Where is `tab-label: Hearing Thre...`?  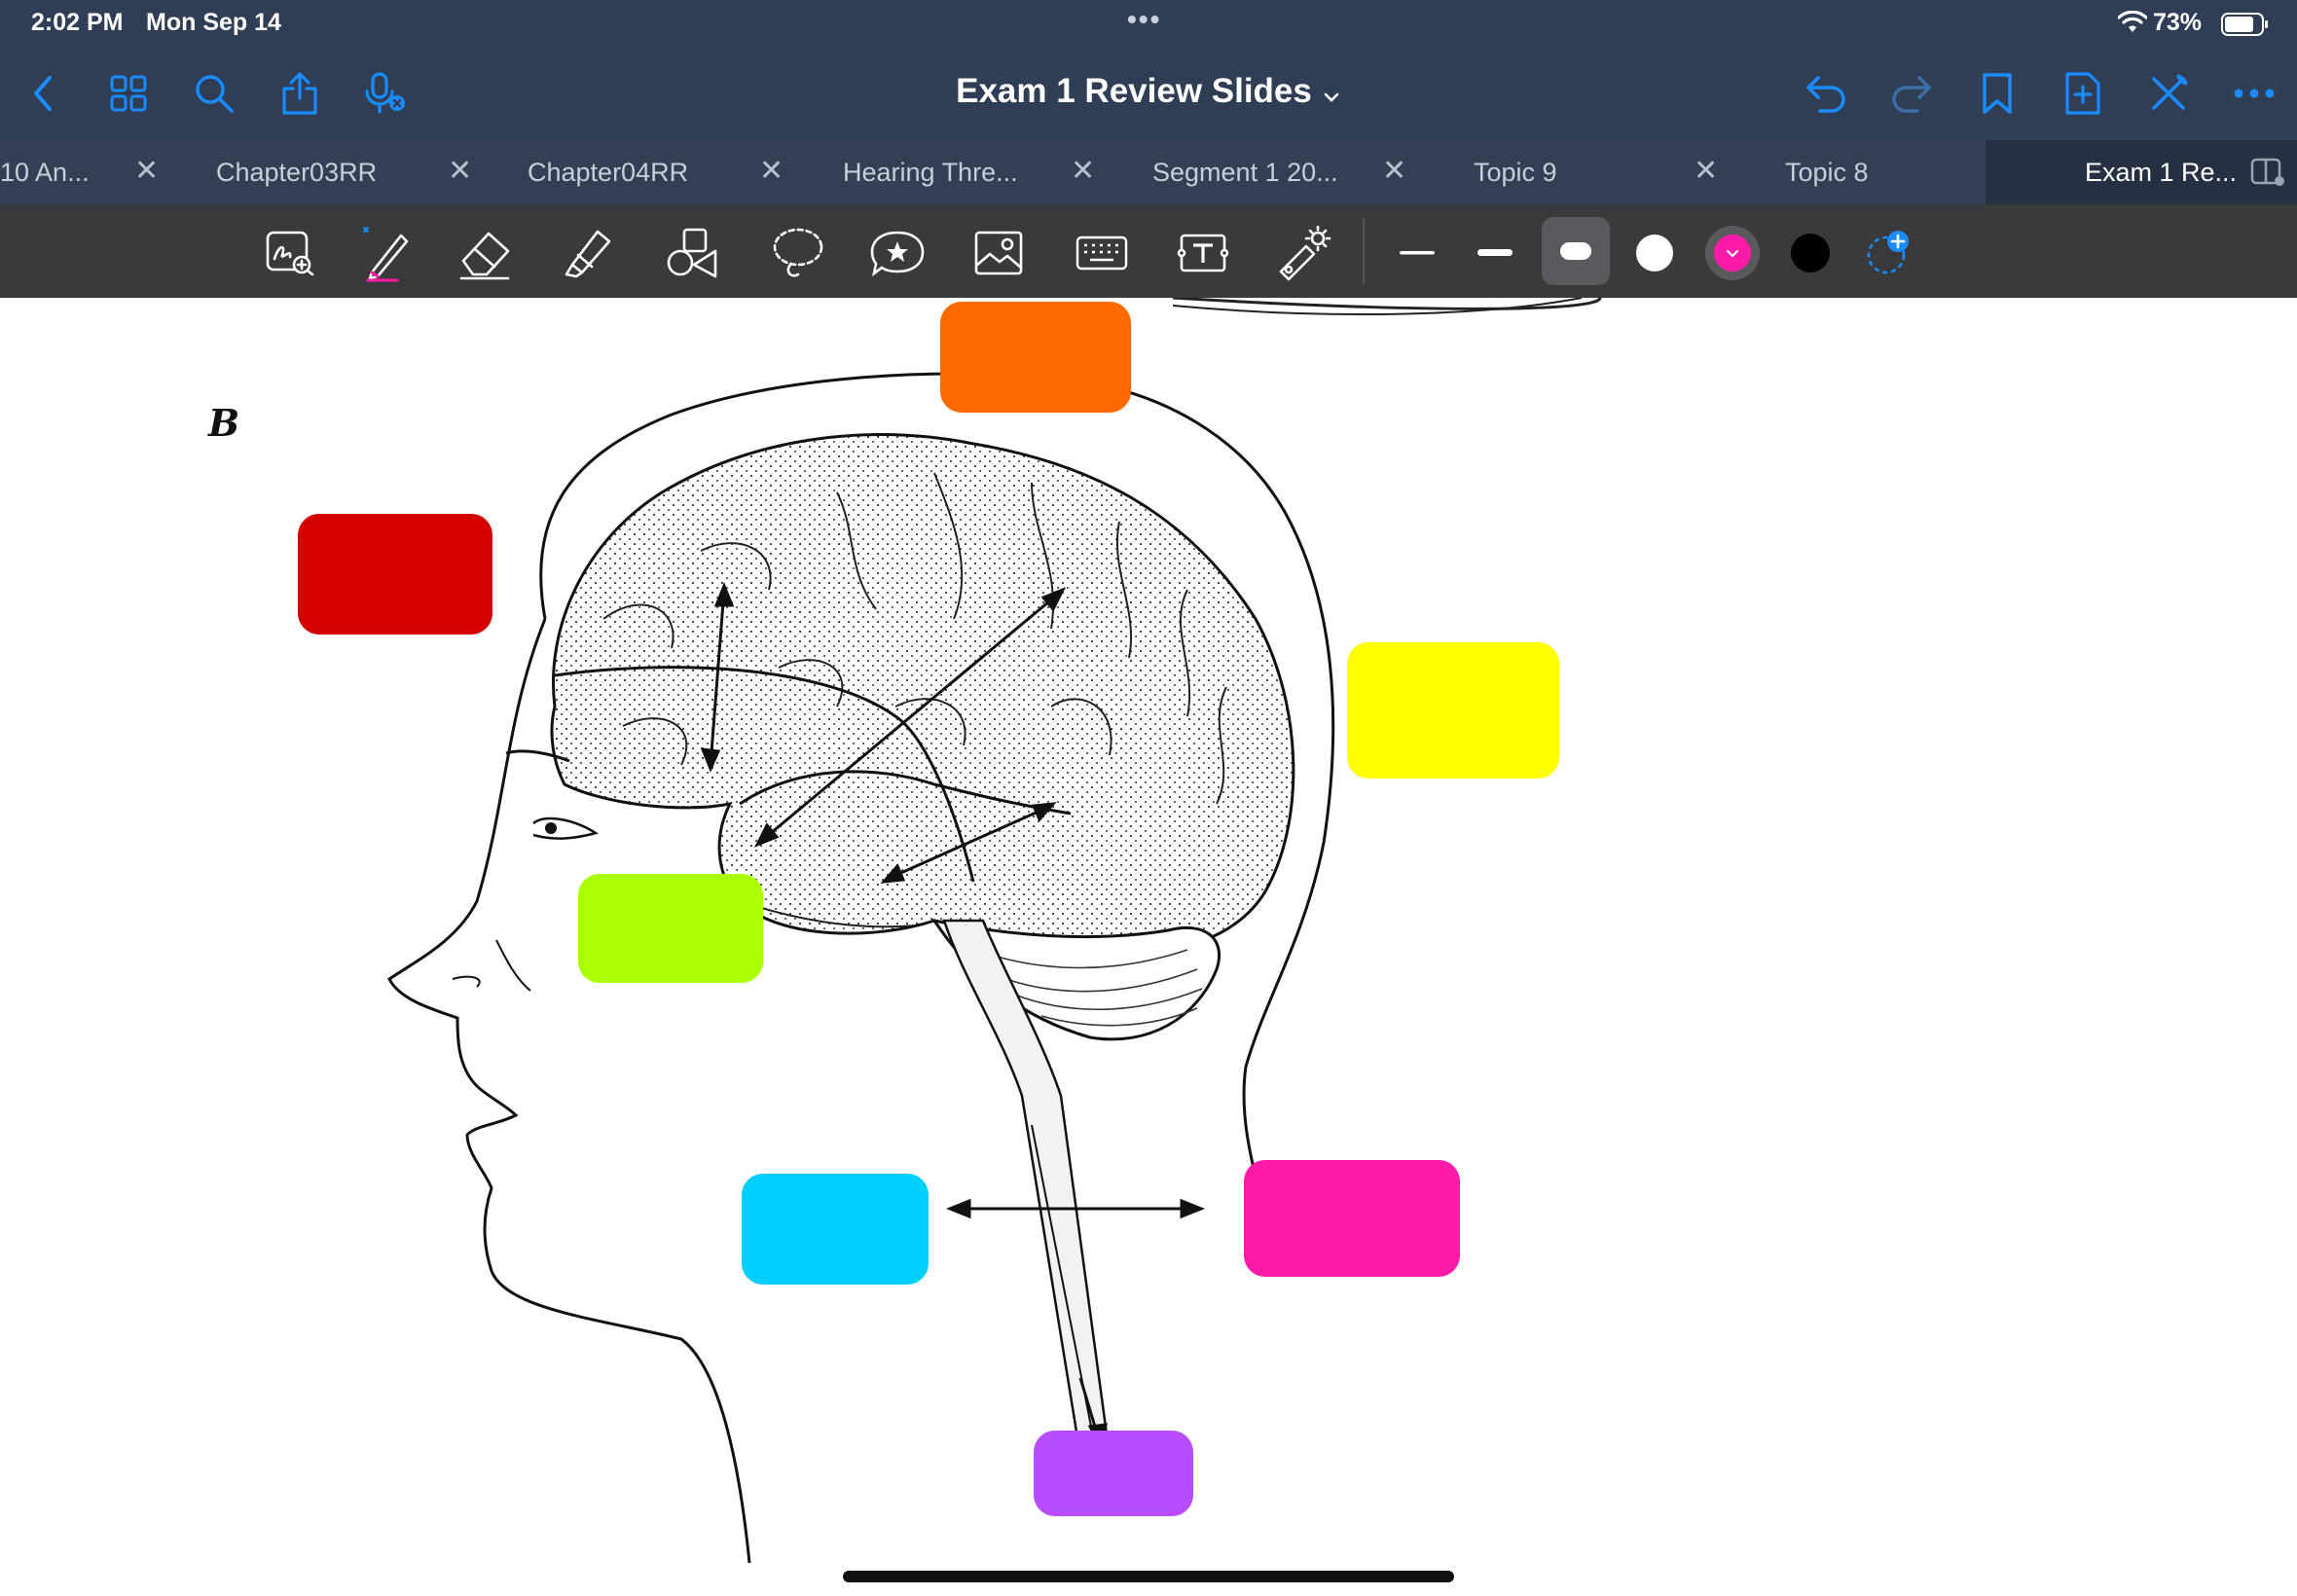 tab-label: Hearing Thre... is located at coordinates (931, 172).